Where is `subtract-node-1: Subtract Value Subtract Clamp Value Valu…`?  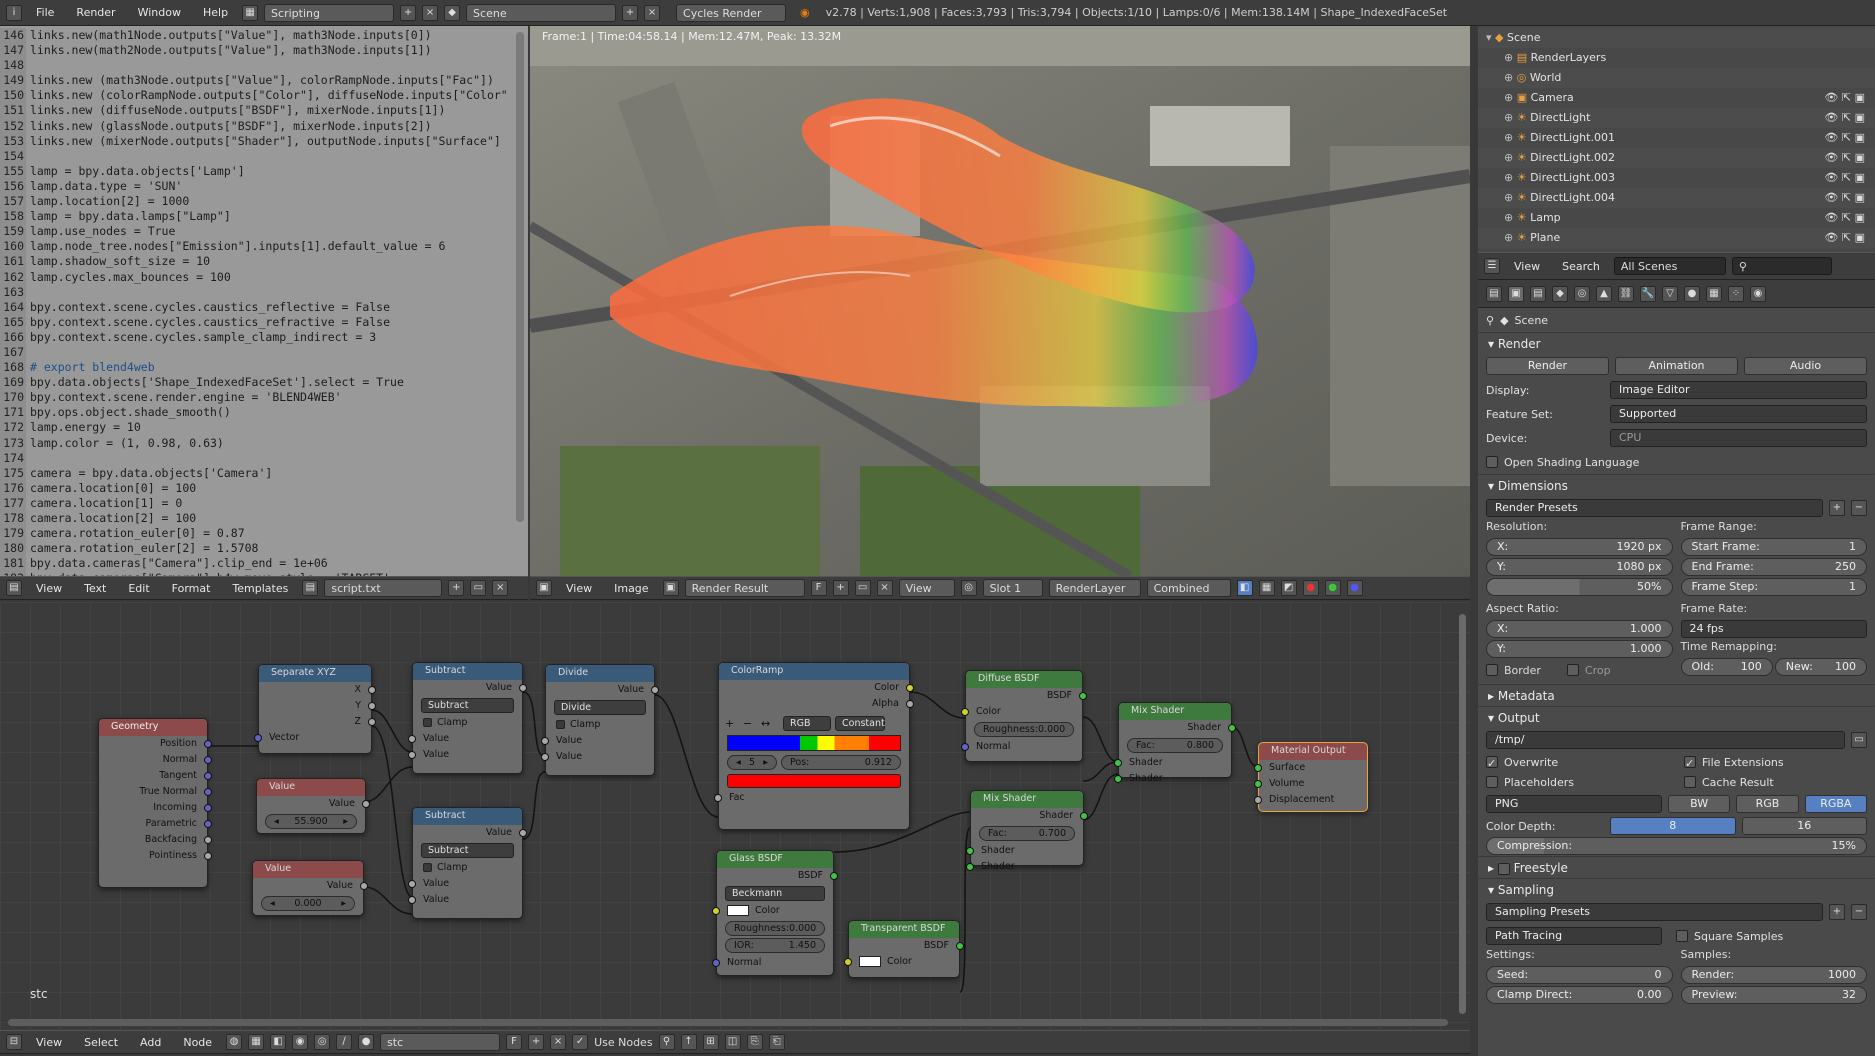
subtract-node-1: Subtract Value Subtract Clamp Value Valu… is located at coordinates (467, 718).